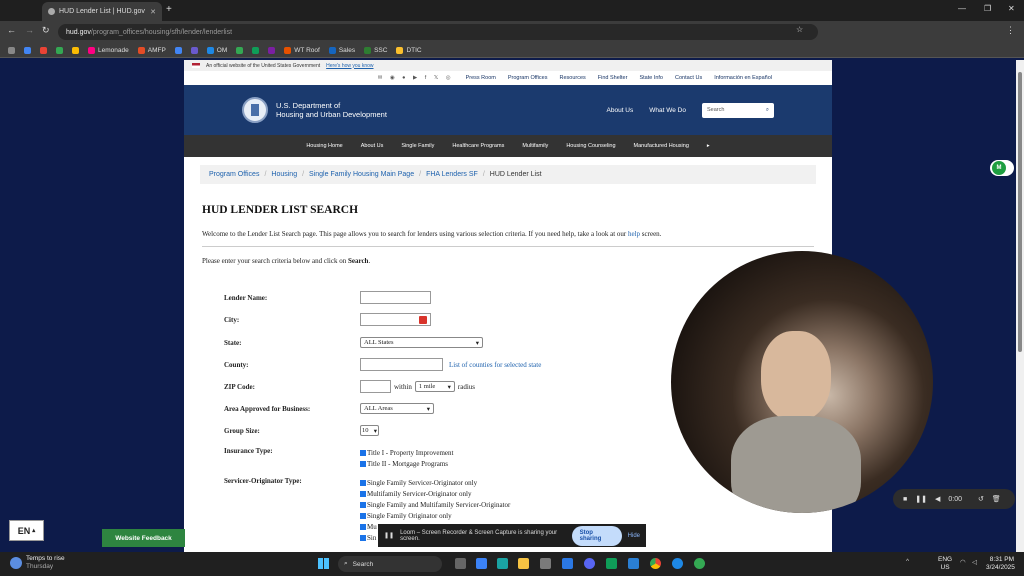 The height and width of the screenshot is (576, 1024). What do you see at coordinates (395, 319) in the screenshot?
I see `city-input` at bounding box center [395, 319].